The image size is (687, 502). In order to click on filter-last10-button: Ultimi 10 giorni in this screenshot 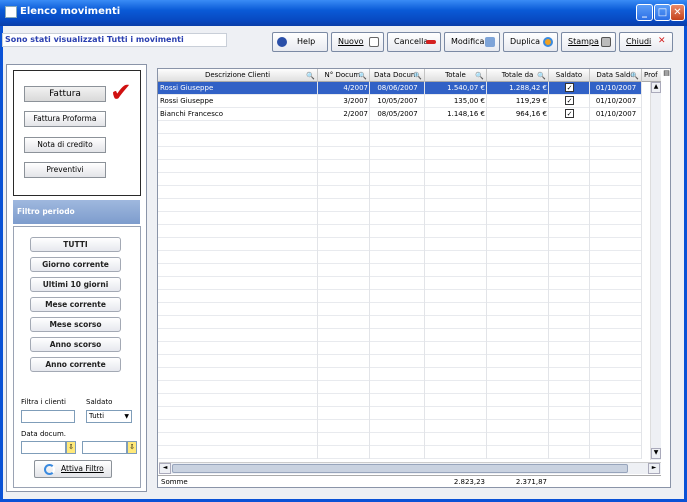, I will do `click(75, 284)`.